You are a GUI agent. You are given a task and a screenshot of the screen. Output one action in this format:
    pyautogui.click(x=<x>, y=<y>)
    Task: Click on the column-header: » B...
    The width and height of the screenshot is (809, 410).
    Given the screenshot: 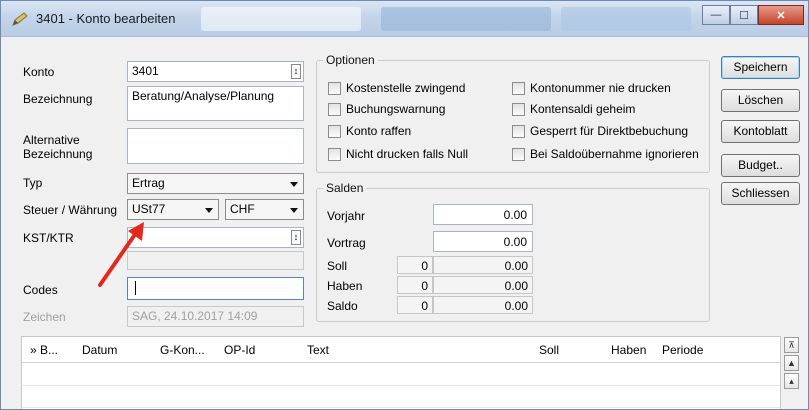 What is the action you would take?
    pyautogui.click(x=44, y=350)
    